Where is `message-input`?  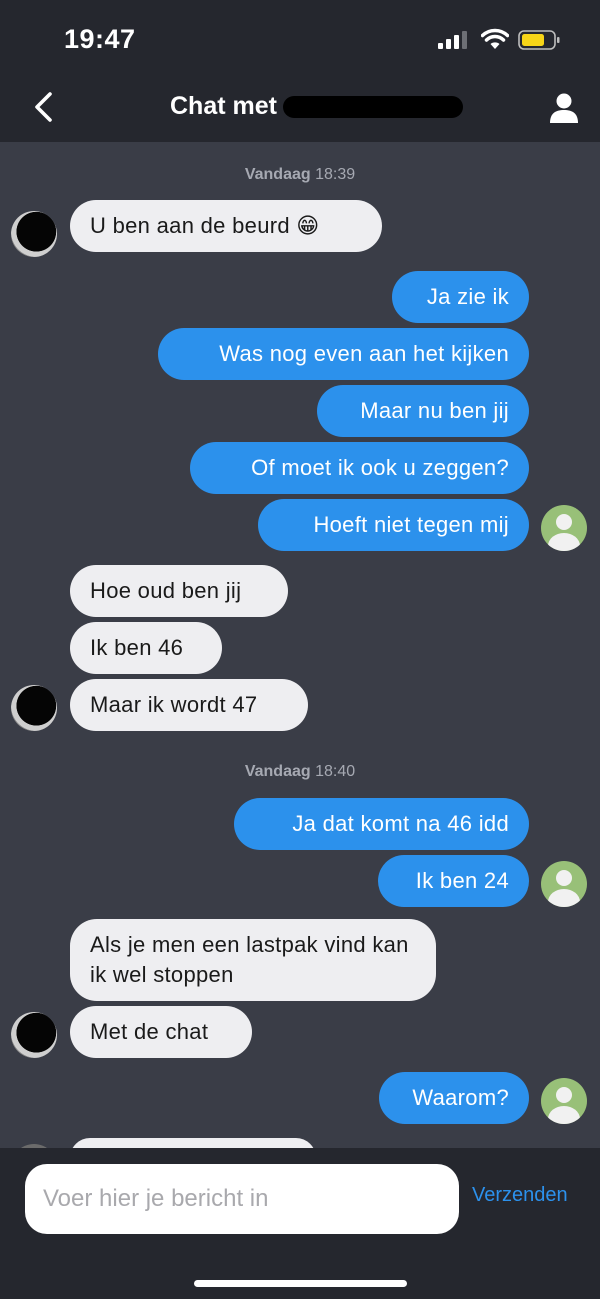
message-input is located at coordinates (242, 1199).